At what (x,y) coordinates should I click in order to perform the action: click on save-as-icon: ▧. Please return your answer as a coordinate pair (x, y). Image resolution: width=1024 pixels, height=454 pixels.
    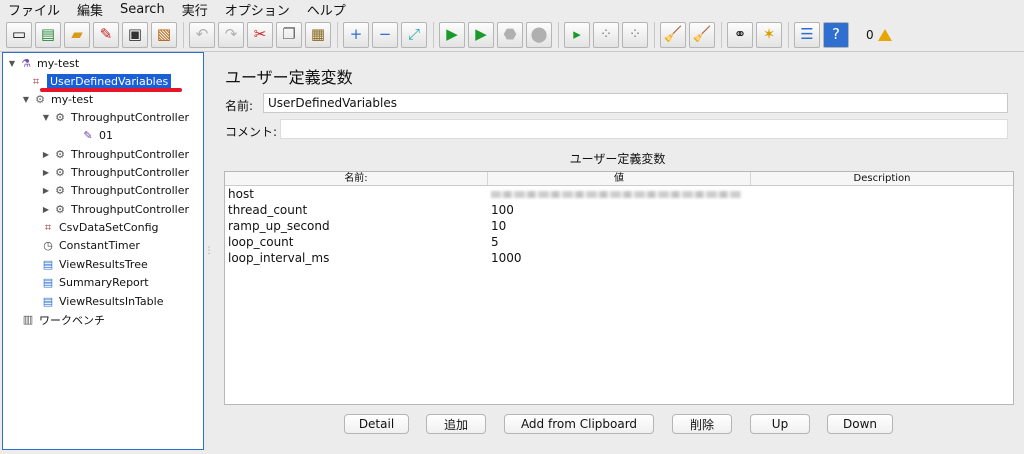
    Looking at the image, I should click on (164, 34).